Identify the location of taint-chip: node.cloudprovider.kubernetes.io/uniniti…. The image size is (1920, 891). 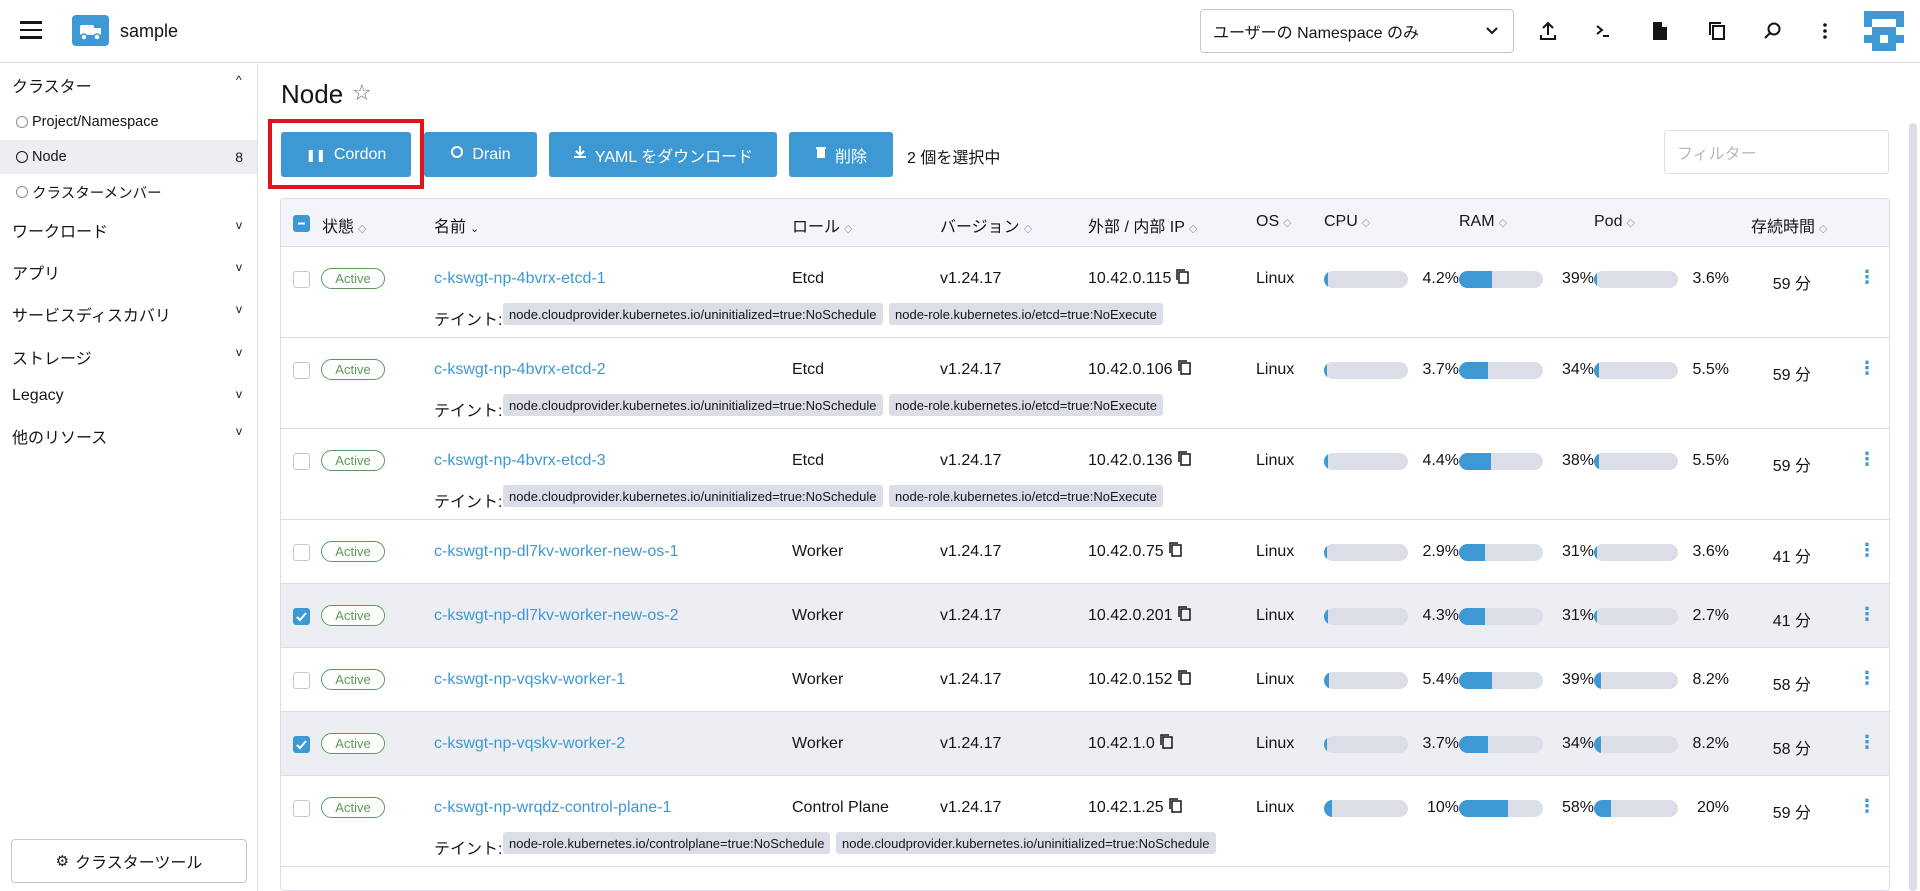
(1026, 843).